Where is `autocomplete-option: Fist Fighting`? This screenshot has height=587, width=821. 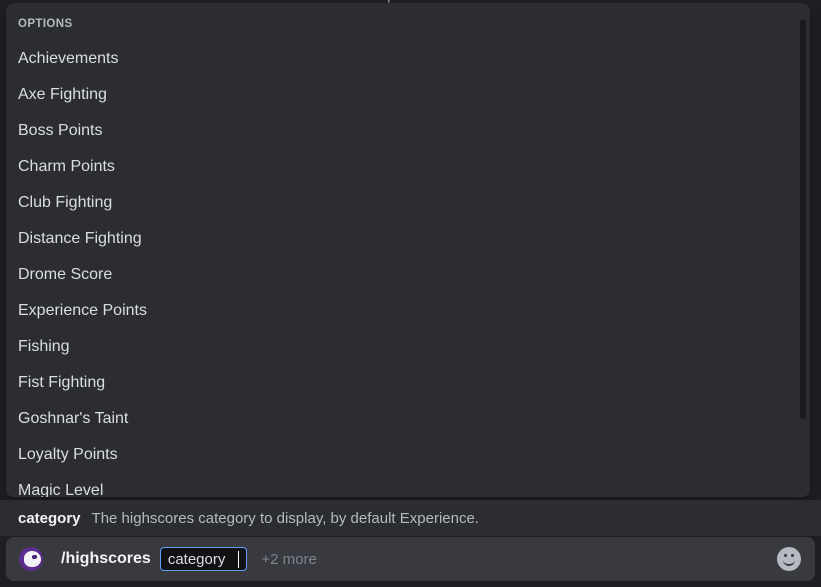
autocomplete-option: Fist Fighting is located at coordinates (408, 383).